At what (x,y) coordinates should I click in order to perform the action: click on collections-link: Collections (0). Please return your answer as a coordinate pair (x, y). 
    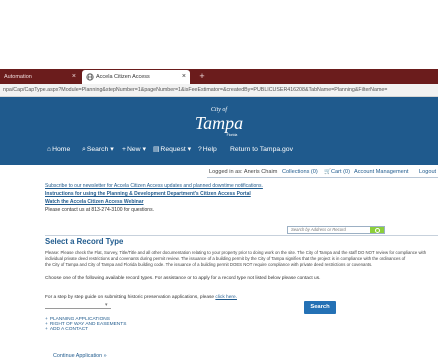
    Looking at the image, I should click on (300, 172).